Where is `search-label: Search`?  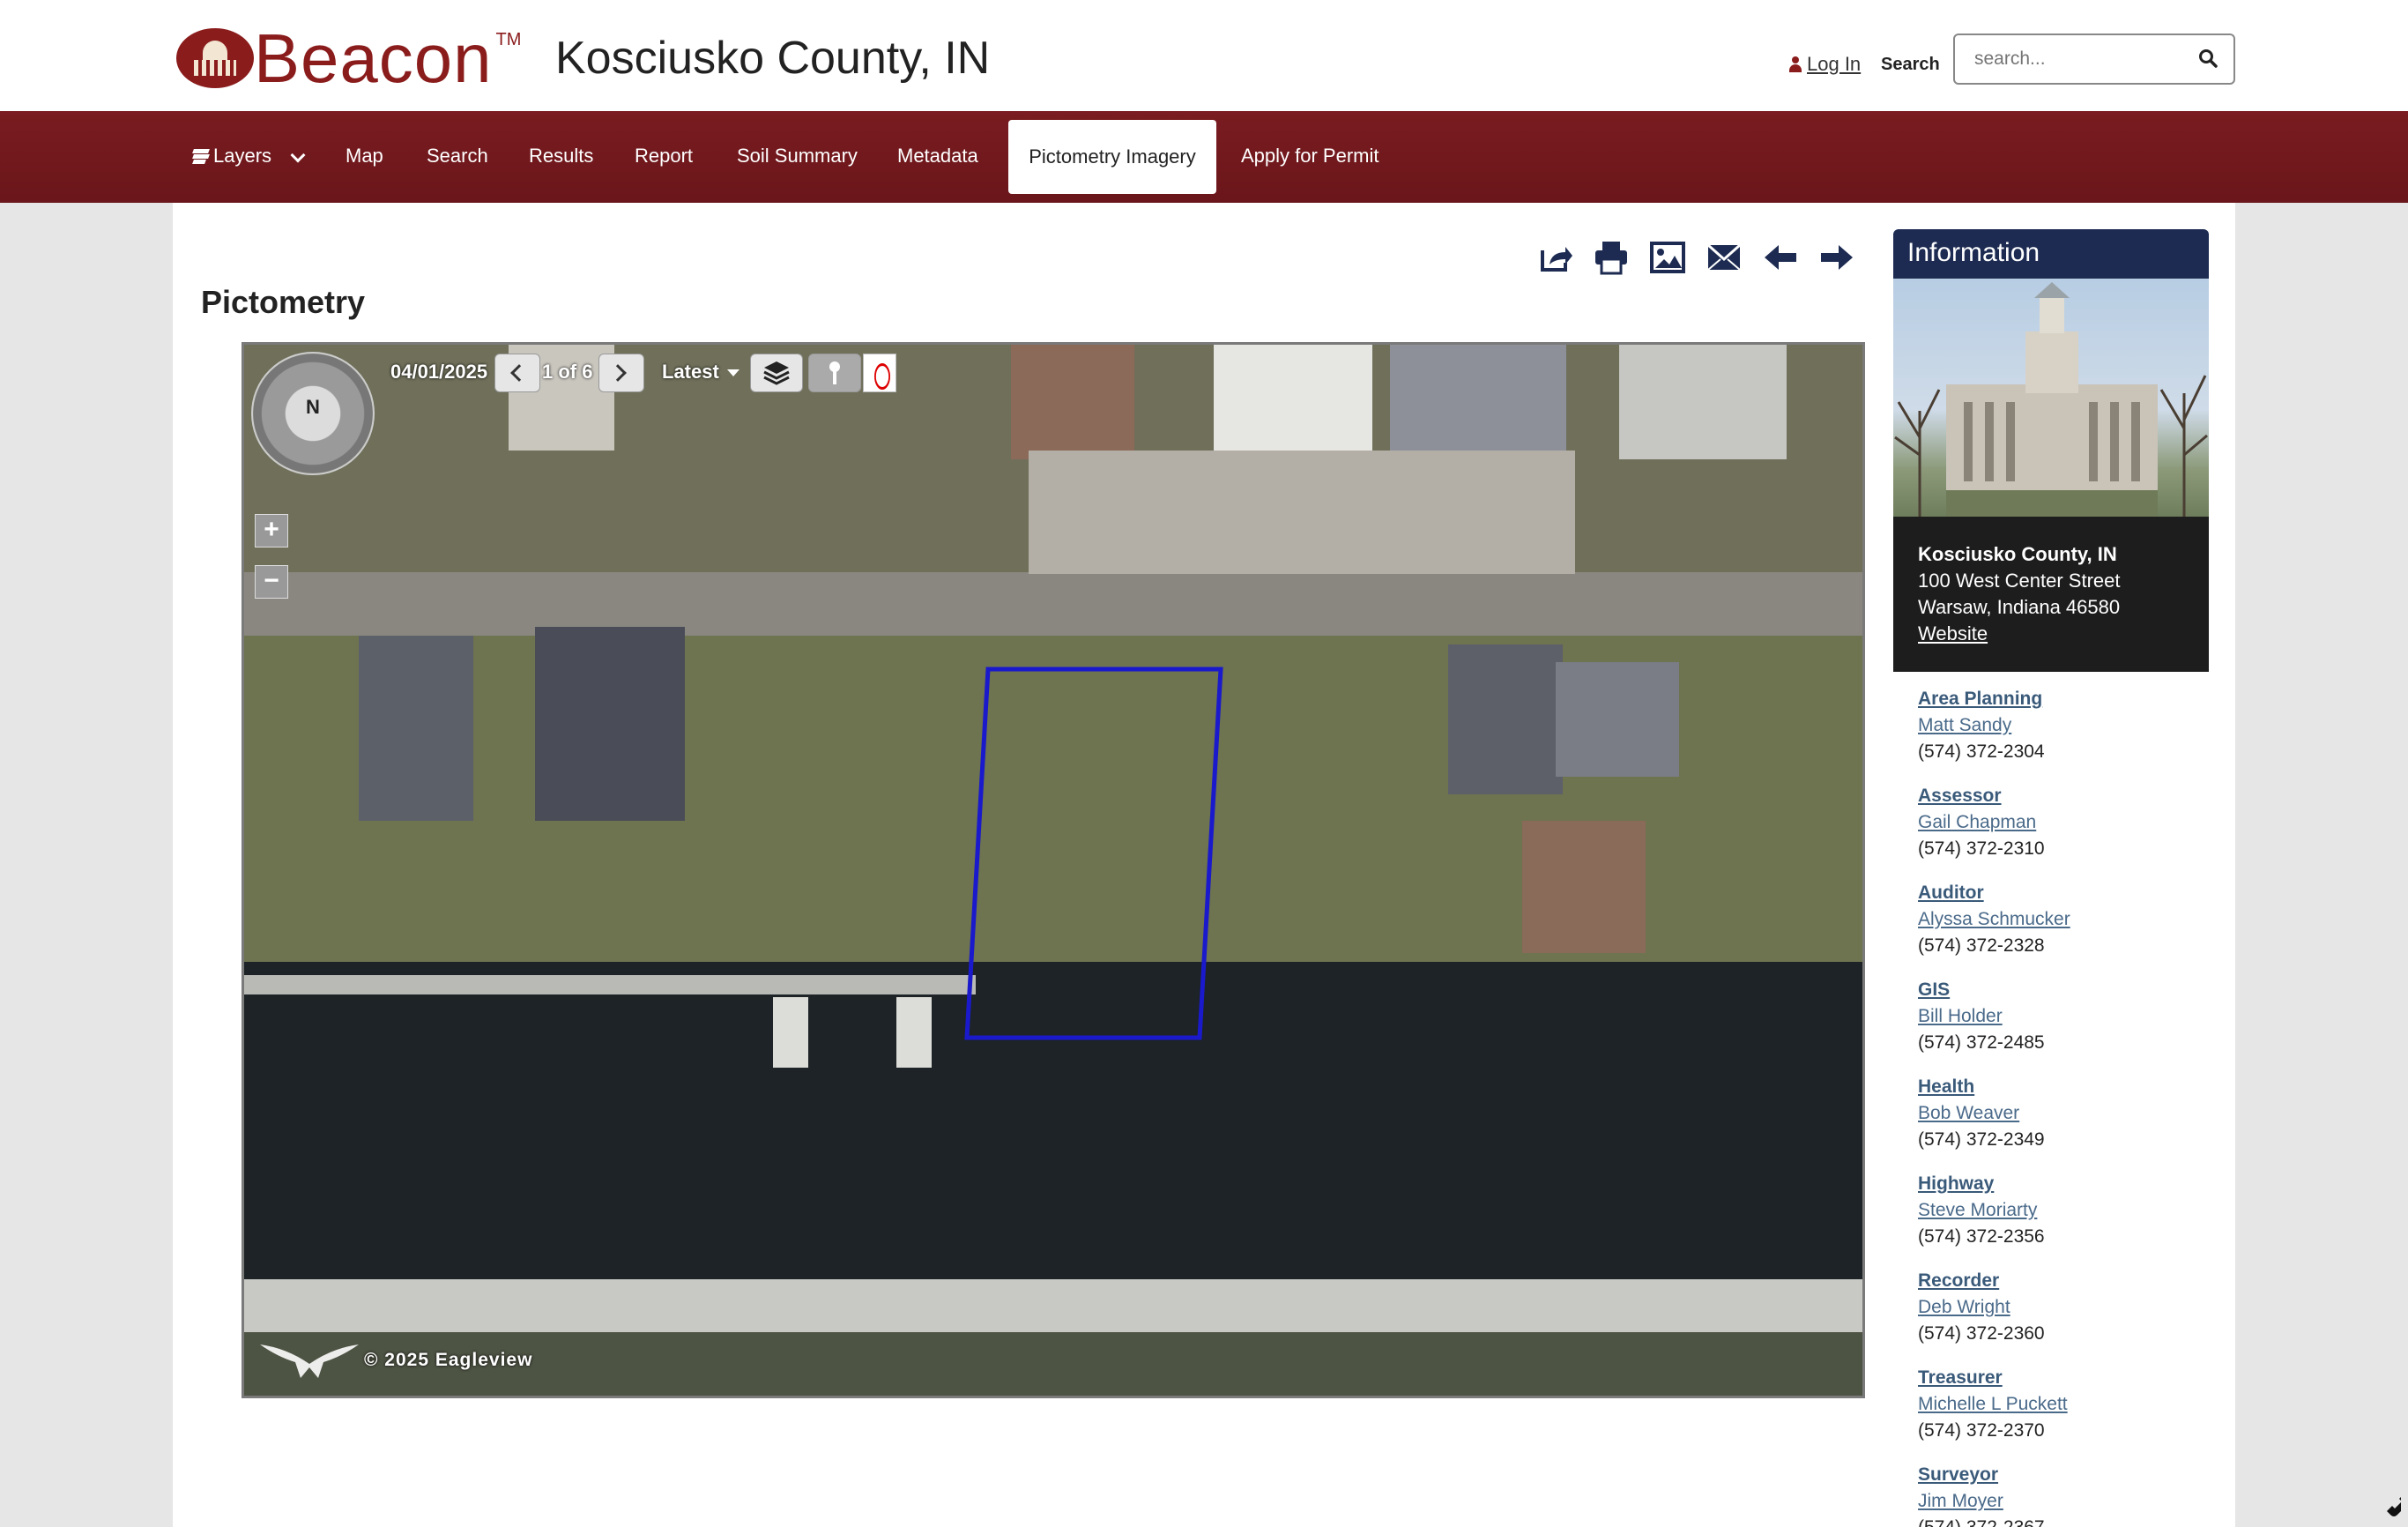 search-label: Search is located at coordinates (1911, 64).